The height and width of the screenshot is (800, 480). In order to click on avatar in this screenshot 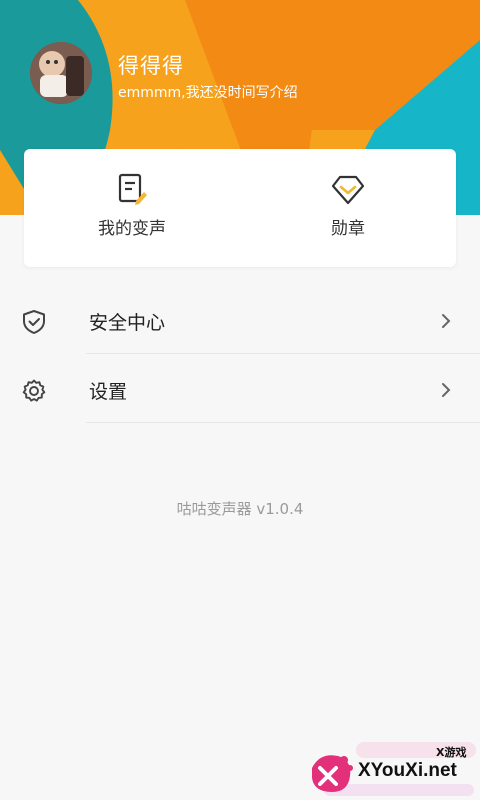, I will do `click(61, 73)`.